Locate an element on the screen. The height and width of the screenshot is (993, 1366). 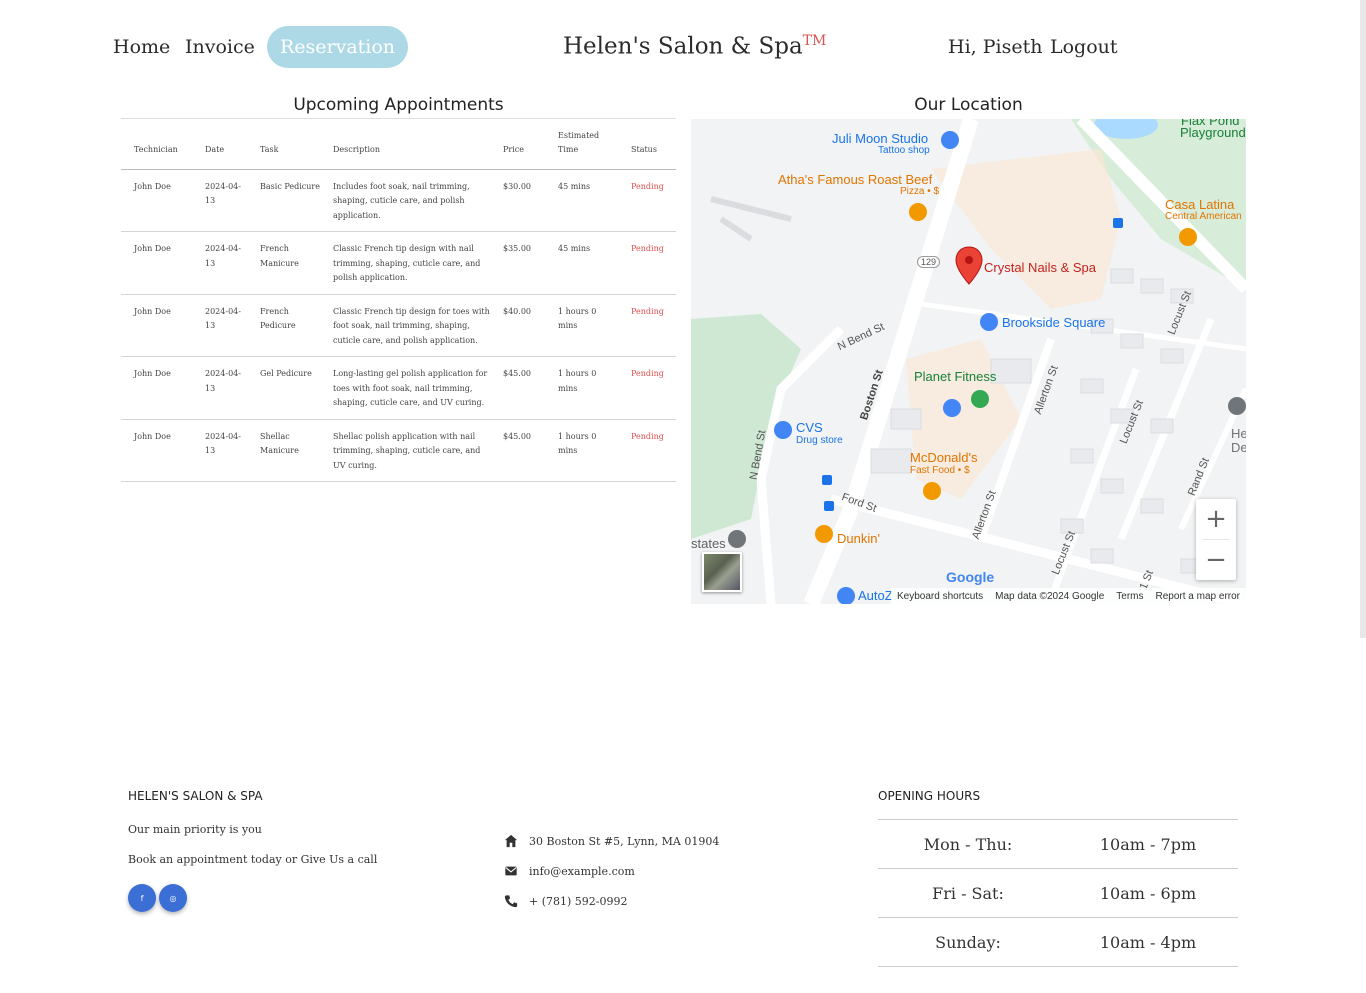
hours-row: Fri - Sat: 10am - 6pm is located at coordinates (1058, 893).